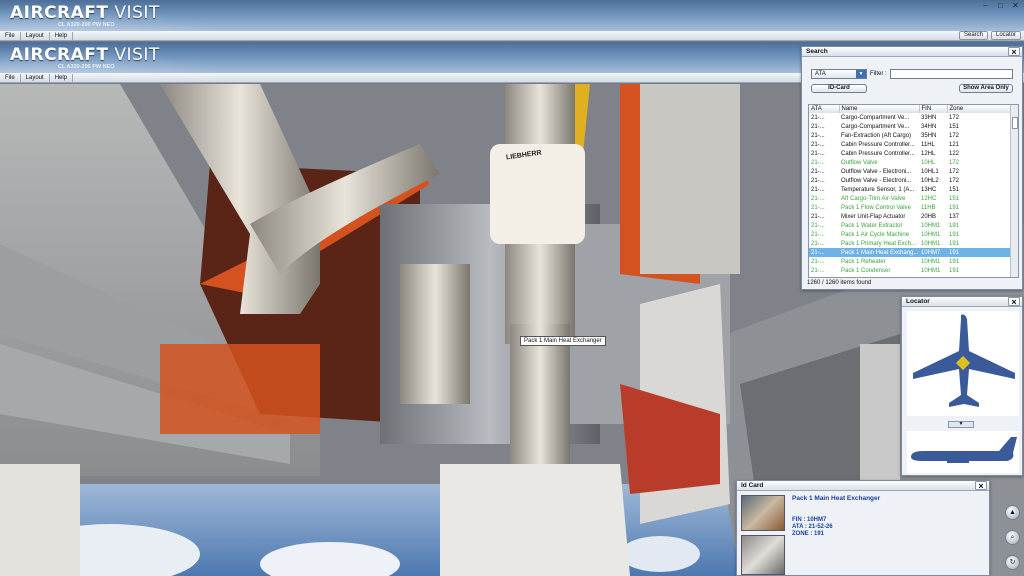 The image size is (1024, 576). I want to click on column-name: Name, so click(879, 109).